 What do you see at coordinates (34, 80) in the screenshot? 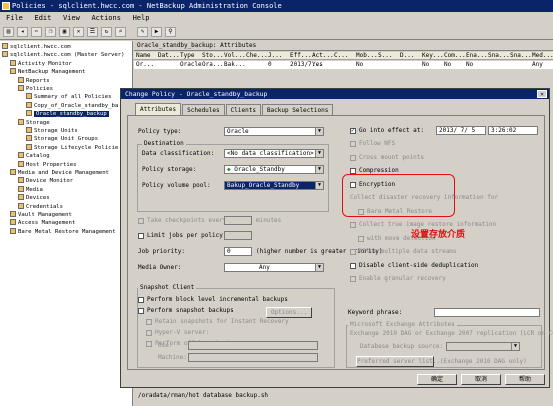
I see `tree-item: Reports` at bounding box center [34, 80].